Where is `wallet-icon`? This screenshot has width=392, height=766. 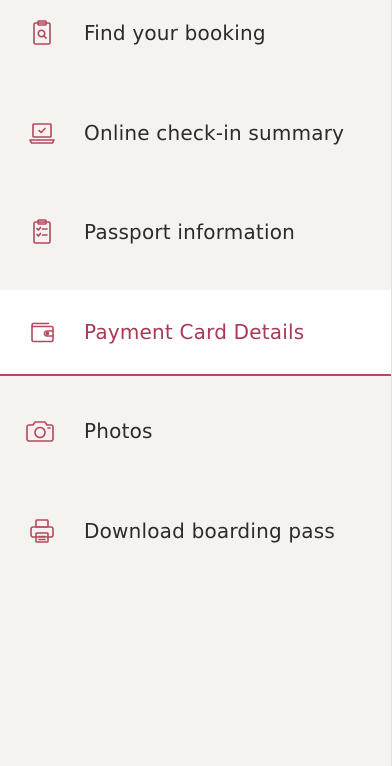
wallet-icon is located at coordinates (42, 332).